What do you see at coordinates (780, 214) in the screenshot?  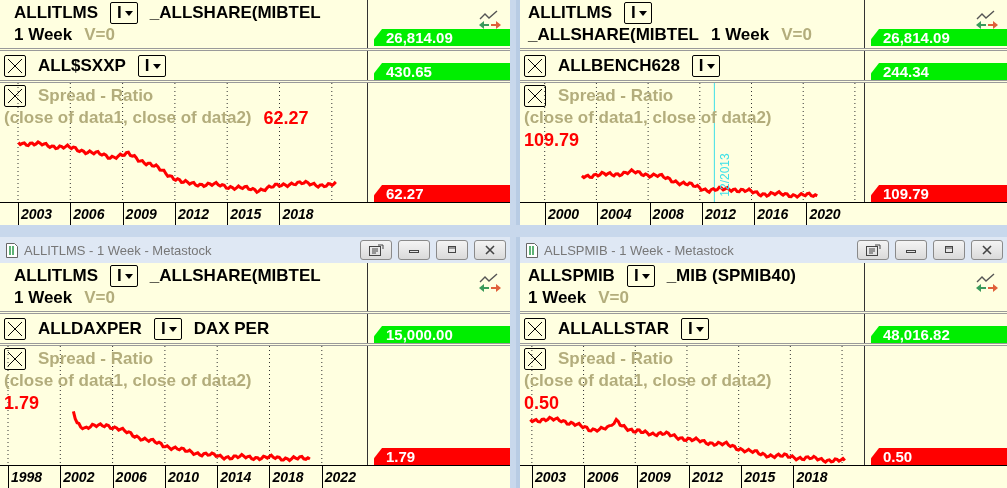 I see `year-label: 2016` at bounding box center [780, 214].